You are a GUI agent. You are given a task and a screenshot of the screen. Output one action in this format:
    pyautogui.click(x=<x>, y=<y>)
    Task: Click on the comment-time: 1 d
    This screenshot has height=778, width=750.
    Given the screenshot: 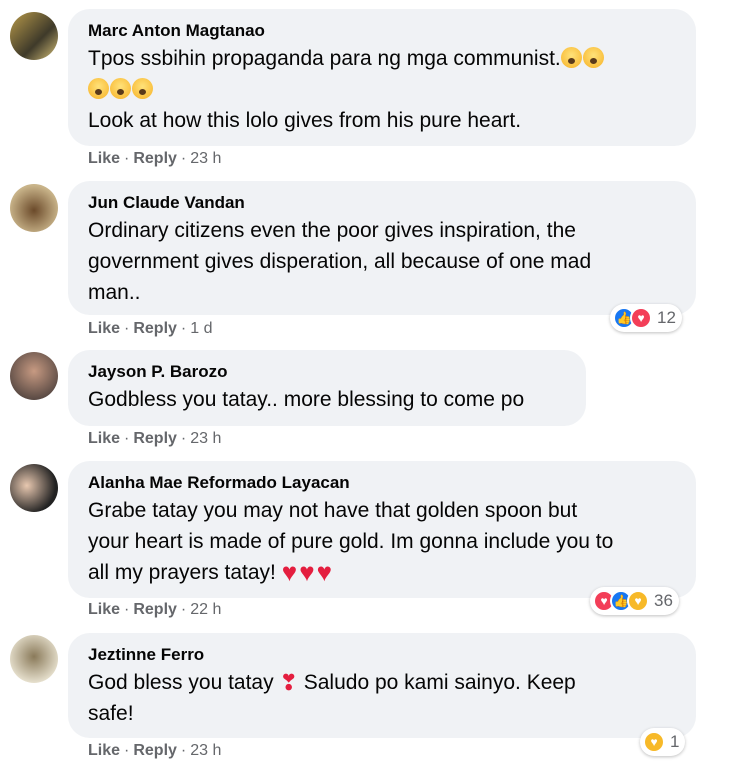 What is the action you would take?
    pyautogui.click(x=201, y=328)
    